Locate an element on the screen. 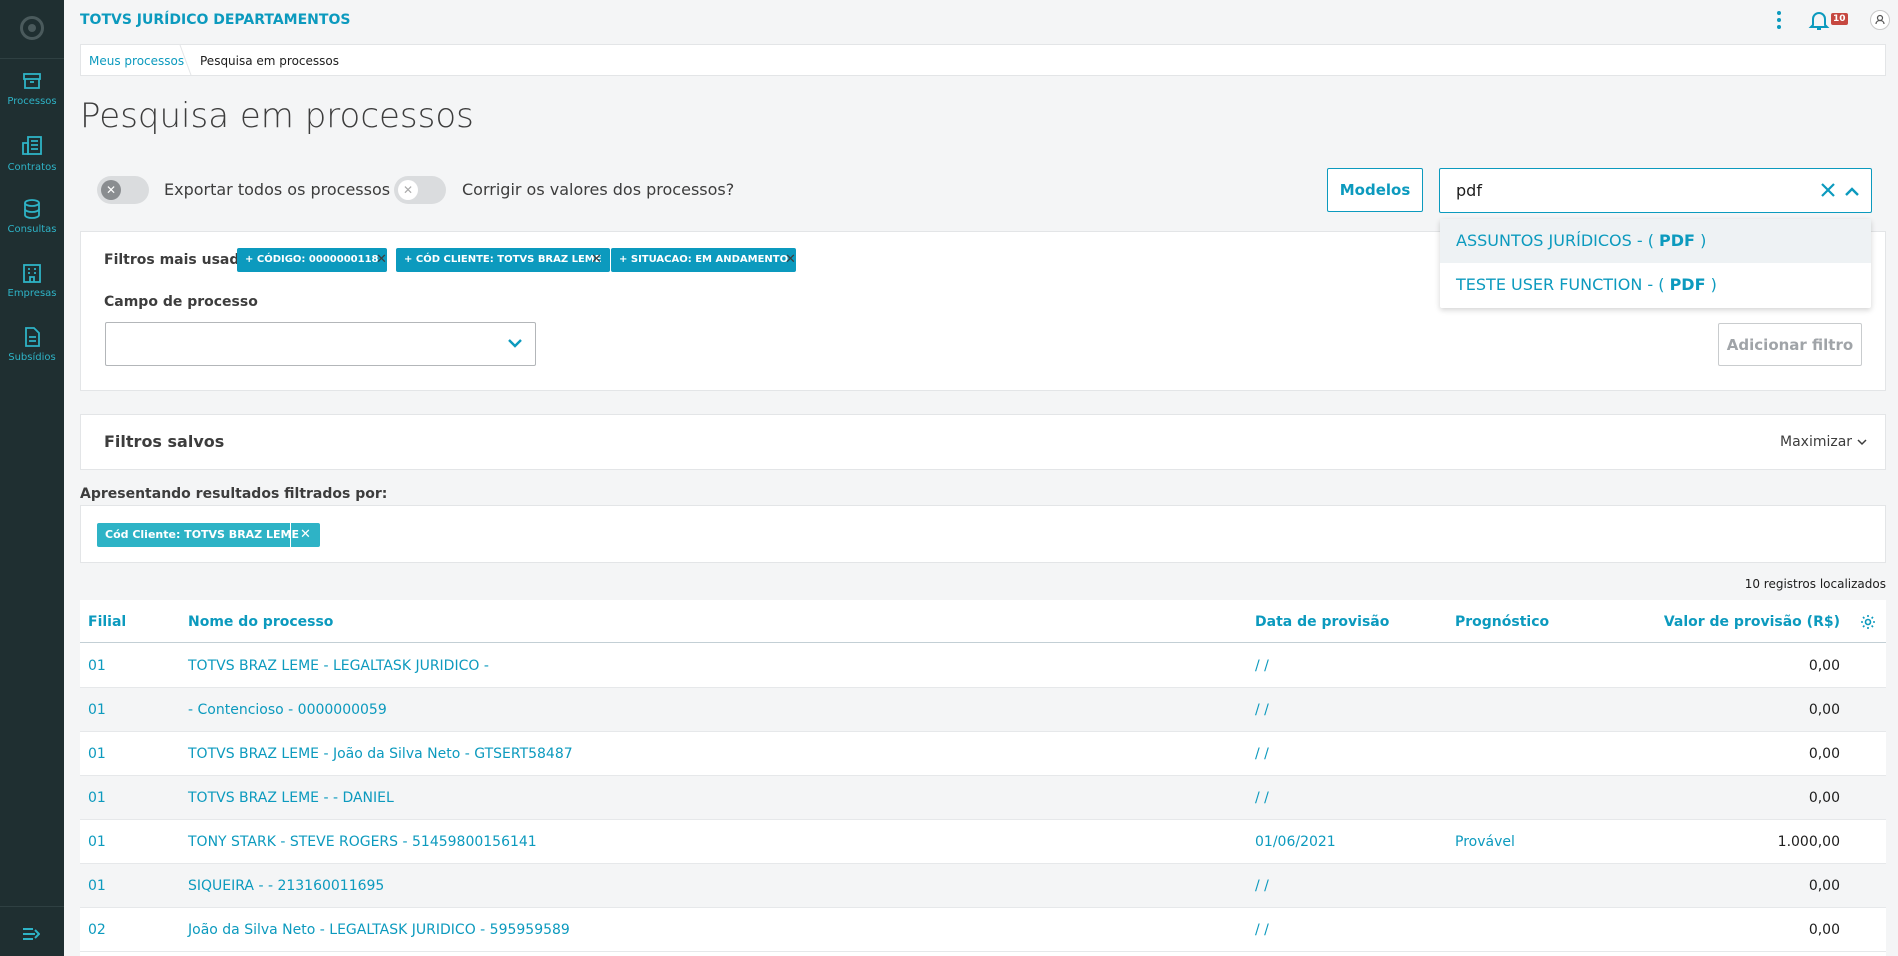 The image size is (1898, 956). campo-processo-label: Campo de processo is located at coordinates (181, 302).